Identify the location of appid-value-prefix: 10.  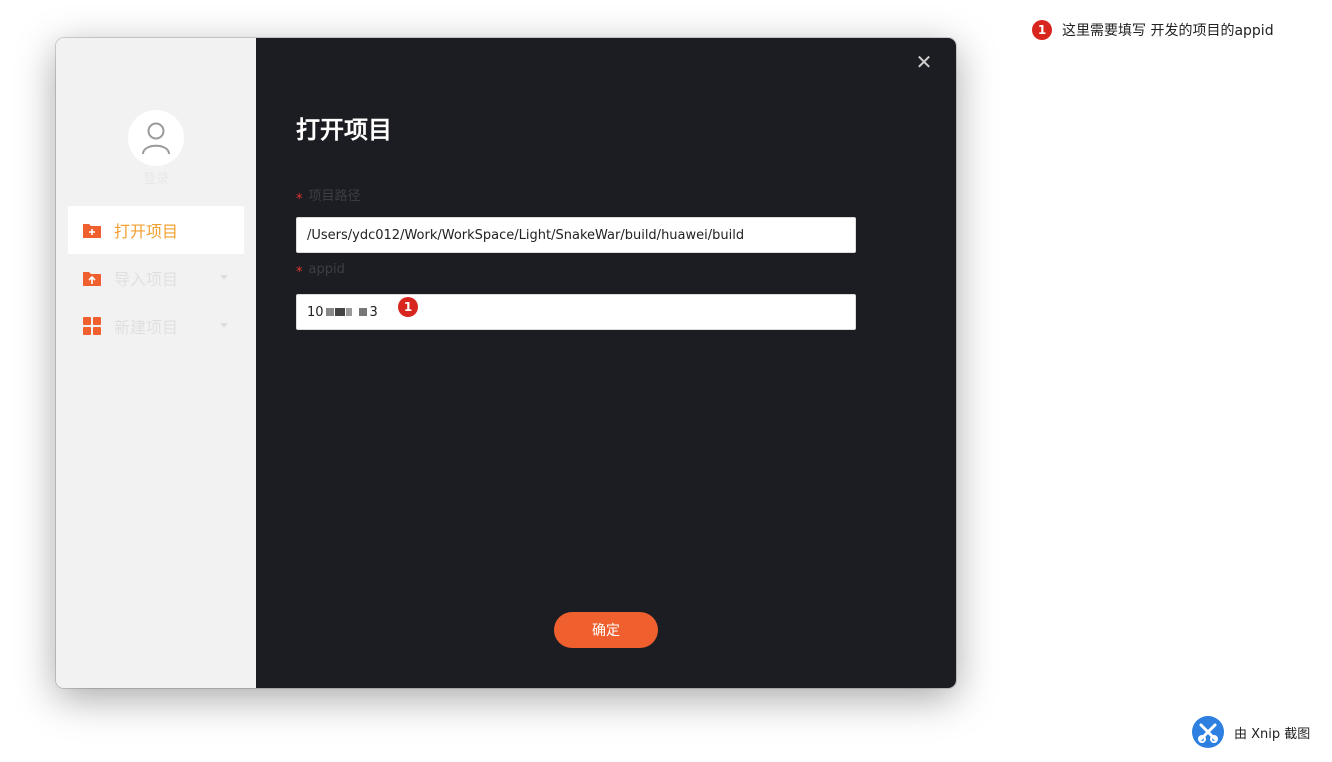
(315, 312).